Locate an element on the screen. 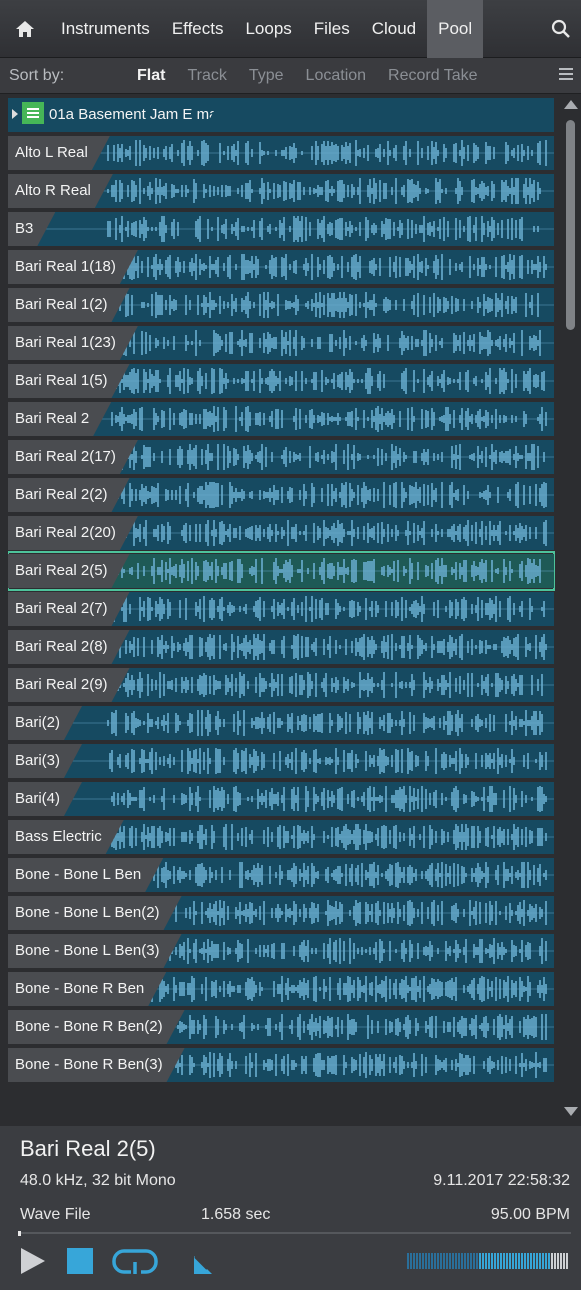 Image resolution: width=581 pixels, height=1290 pixels. clip-name: Bari Real 2(7) is located at coordinates (69, 609).